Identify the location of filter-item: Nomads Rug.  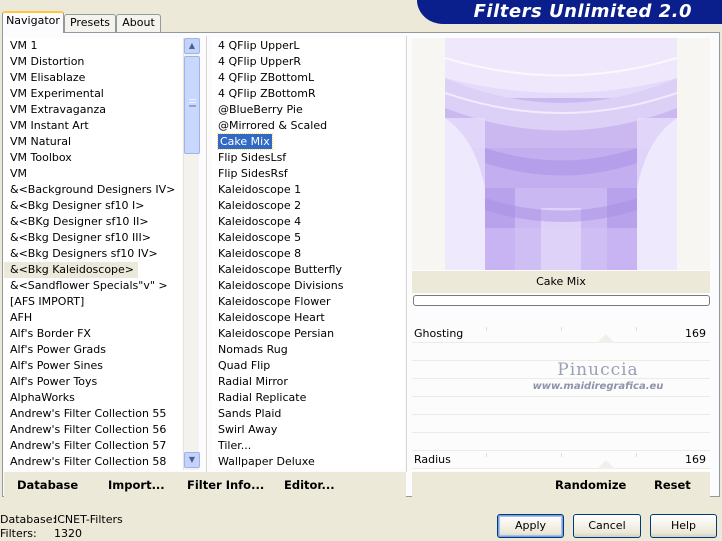
(308, 350).